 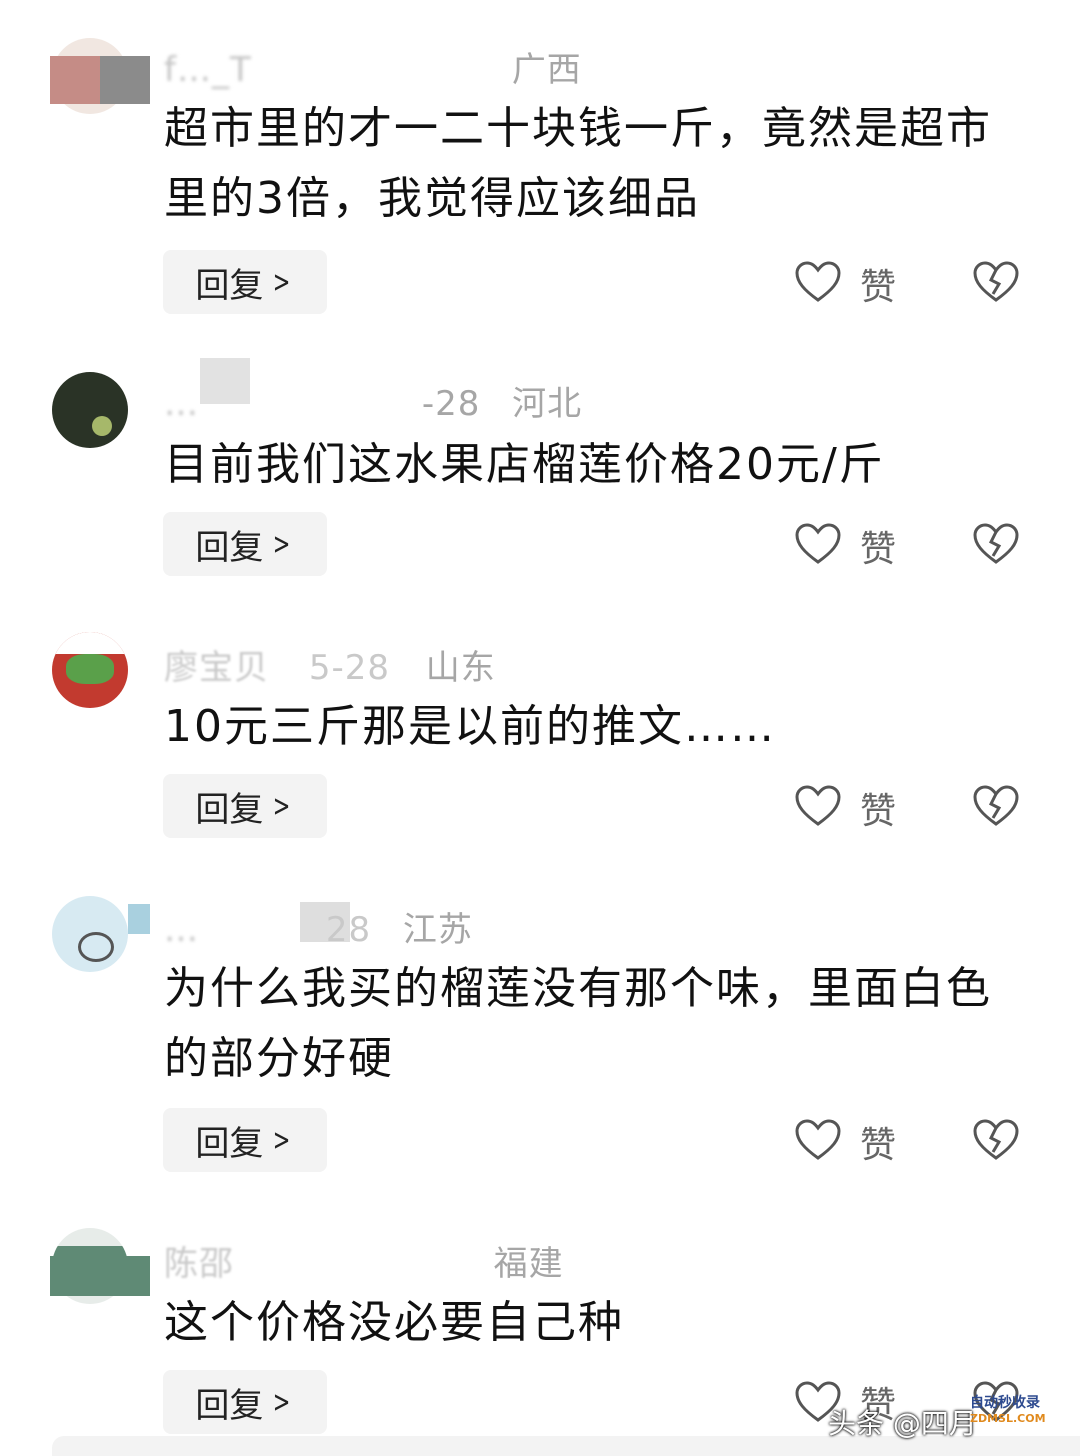 What do you see at coordinates (528, 1264) in the screenshot?
I see `comment-region: 福建` at bounding box center [528, 1264].